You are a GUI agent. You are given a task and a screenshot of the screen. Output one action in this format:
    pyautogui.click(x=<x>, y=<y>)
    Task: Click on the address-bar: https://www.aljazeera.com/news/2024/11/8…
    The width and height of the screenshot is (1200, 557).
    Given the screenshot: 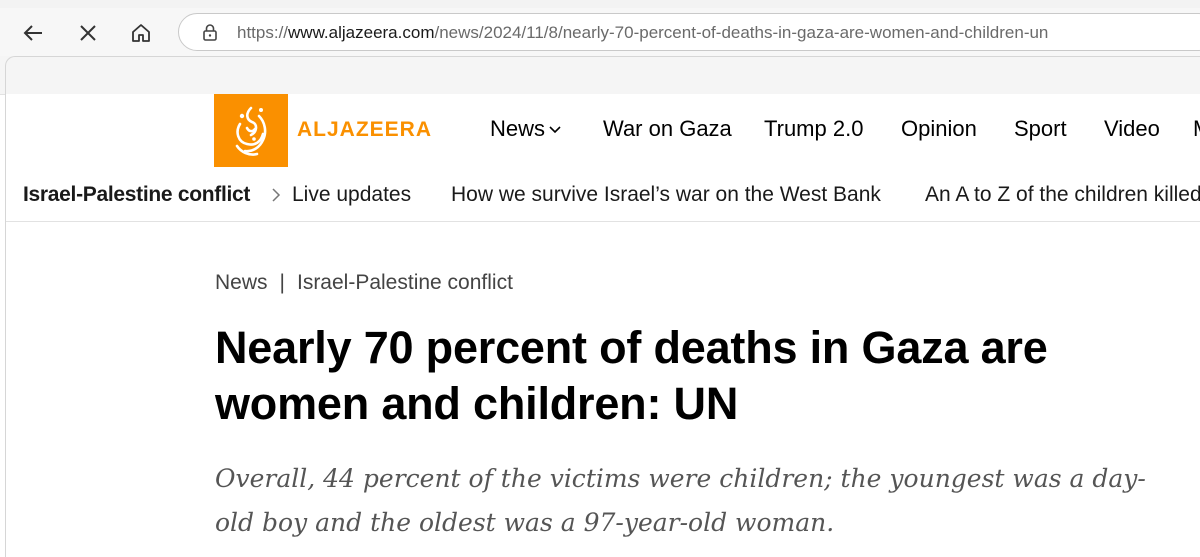 What is the action you would take?
    pyautogui.click(x=689, y=32)
    